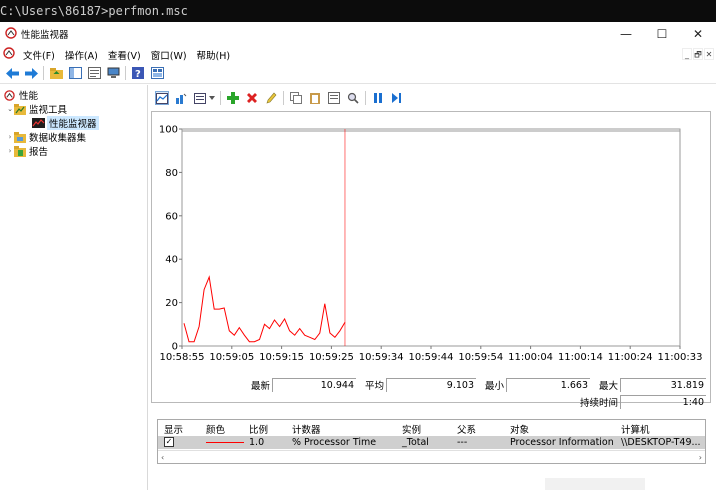 This screenshot has width=716, height=490. I want to click on chart-toolbar, so click(433, 98).